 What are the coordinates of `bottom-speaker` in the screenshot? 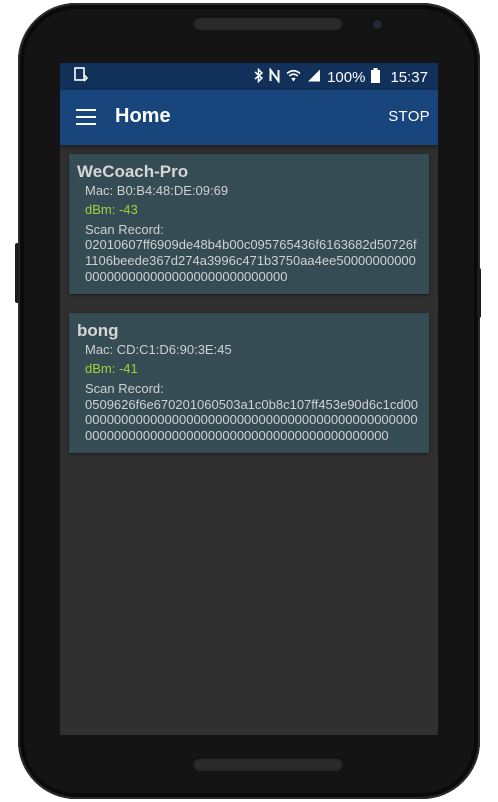 It's located at (268, 764).